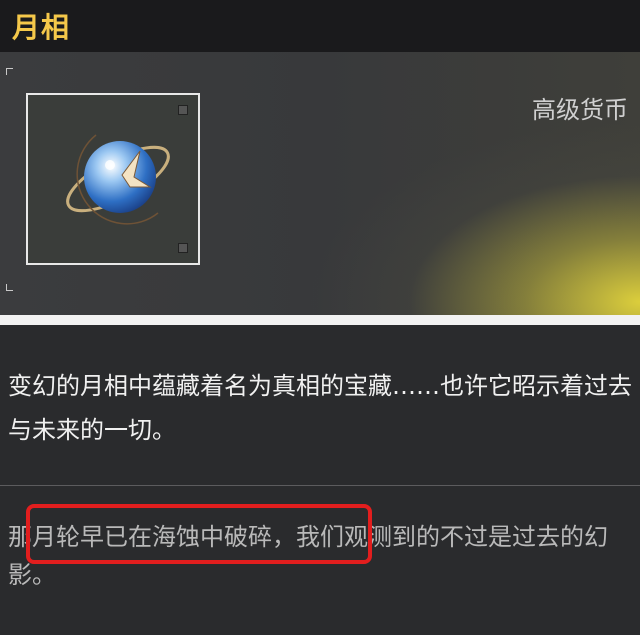 Image resolution: width=640 pixels, height=635 pixels. I want to click on item-description: 变幻的月相中蕴藏着名为真相的宝藏……也许它昭示着过去与未来的一切。, so click(320, 408).